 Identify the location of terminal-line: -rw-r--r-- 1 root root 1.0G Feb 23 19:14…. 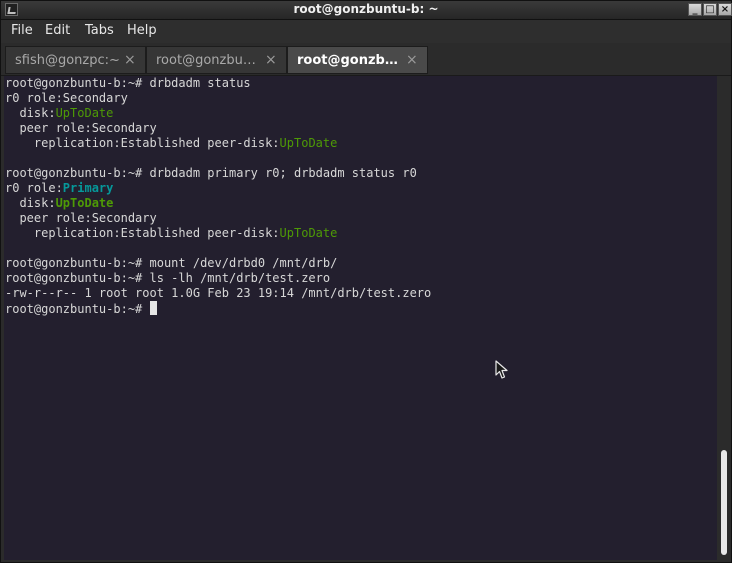
(218, 293).